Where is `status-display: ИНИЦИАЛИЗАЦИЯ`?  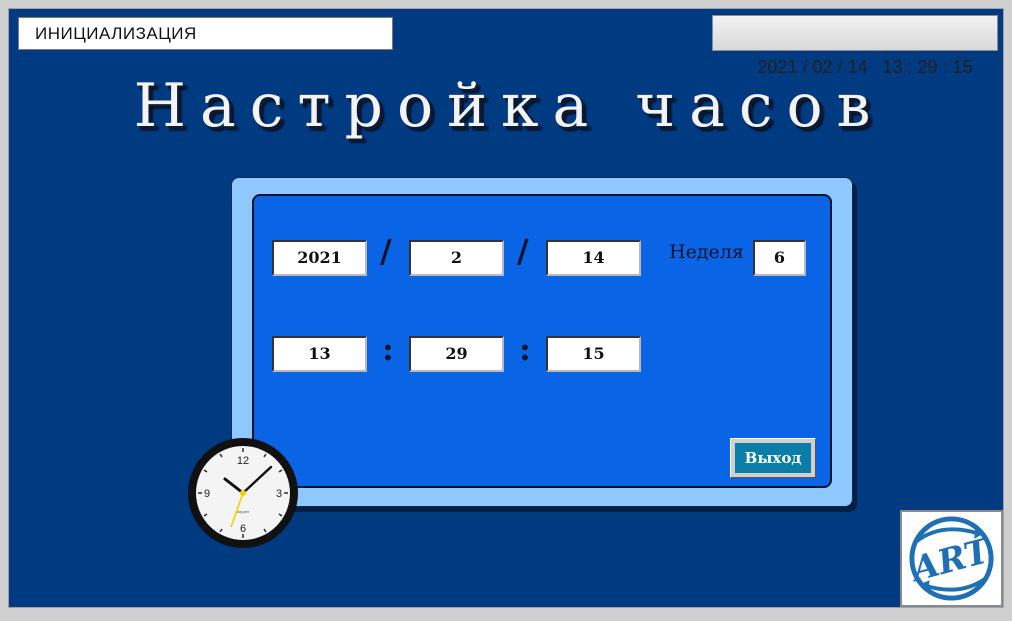 status-display: ИНИЦИАЛИЗАЦИЯ is located at coordinates (205, 33).